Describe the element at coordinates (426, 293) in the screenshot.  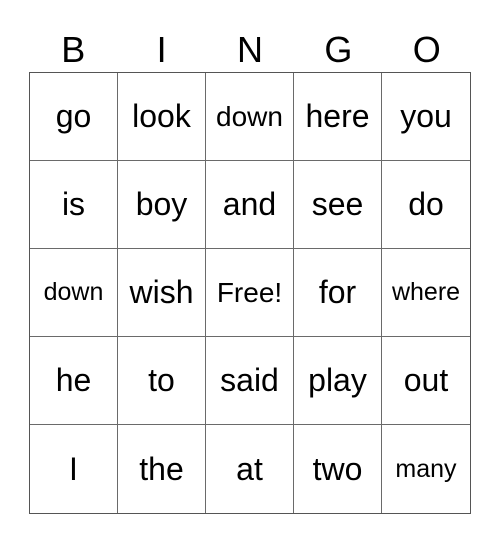
I see `bingo-cell: where` at that location.